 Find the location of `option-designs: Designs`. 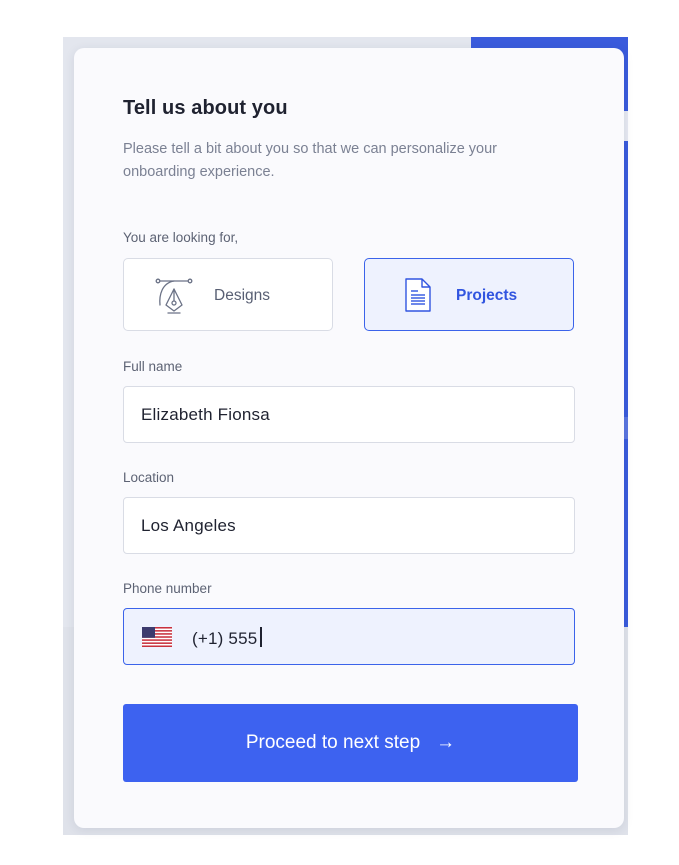

option-designs: Designs is located at coordinates (228, 294).